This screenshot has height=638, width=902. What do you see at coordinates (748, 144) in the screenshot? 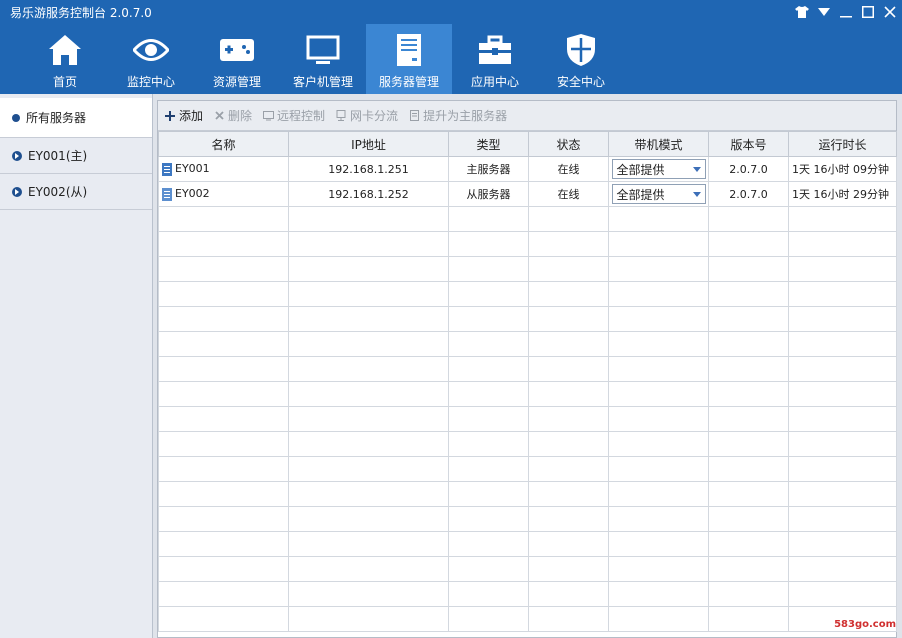
I see `col-header-version: 版本号` at bounding box center [748, 144].